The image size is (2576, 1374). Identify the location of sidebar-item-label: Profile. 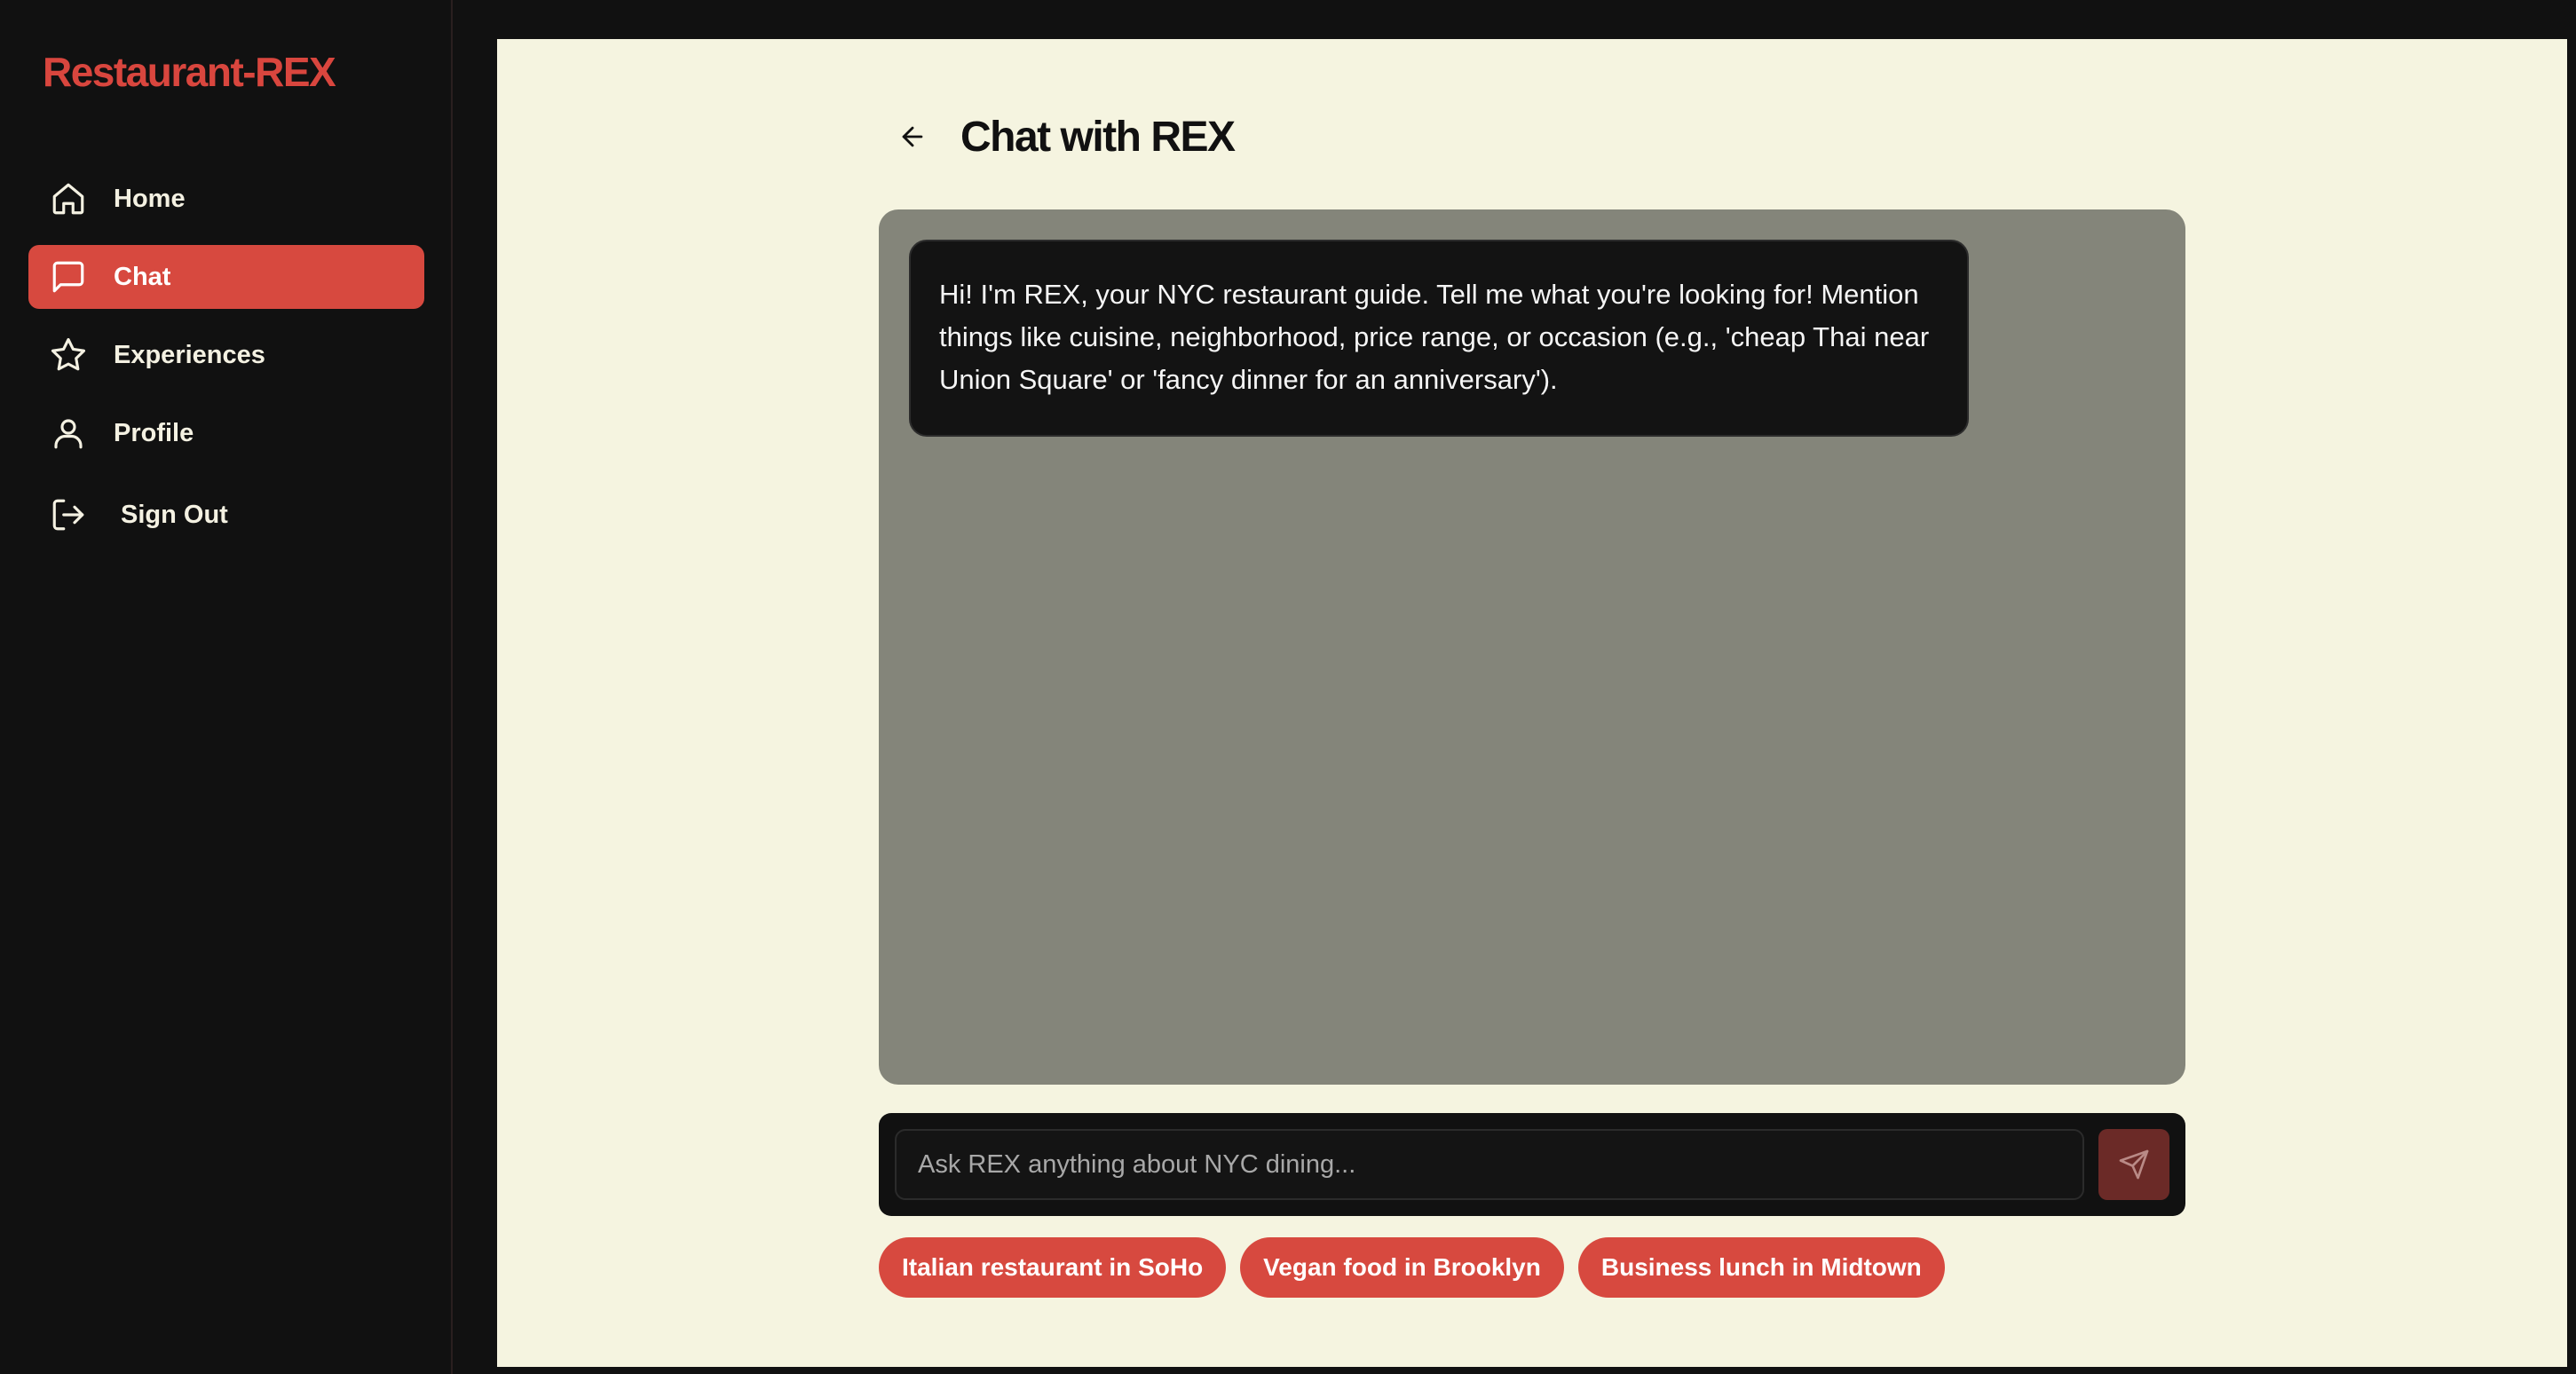
(154, 432).